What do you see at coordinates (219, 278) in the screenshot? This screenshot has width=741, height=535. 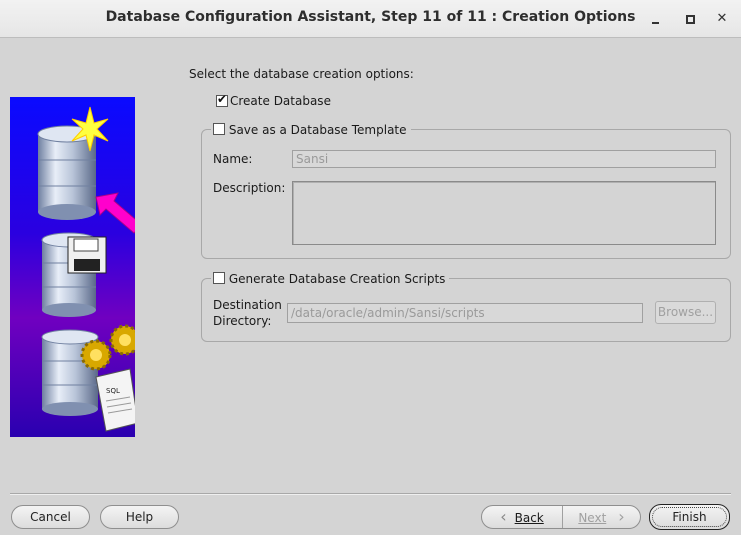 I see `generate-scripts-checkbox` at bounding box center [219, 278].